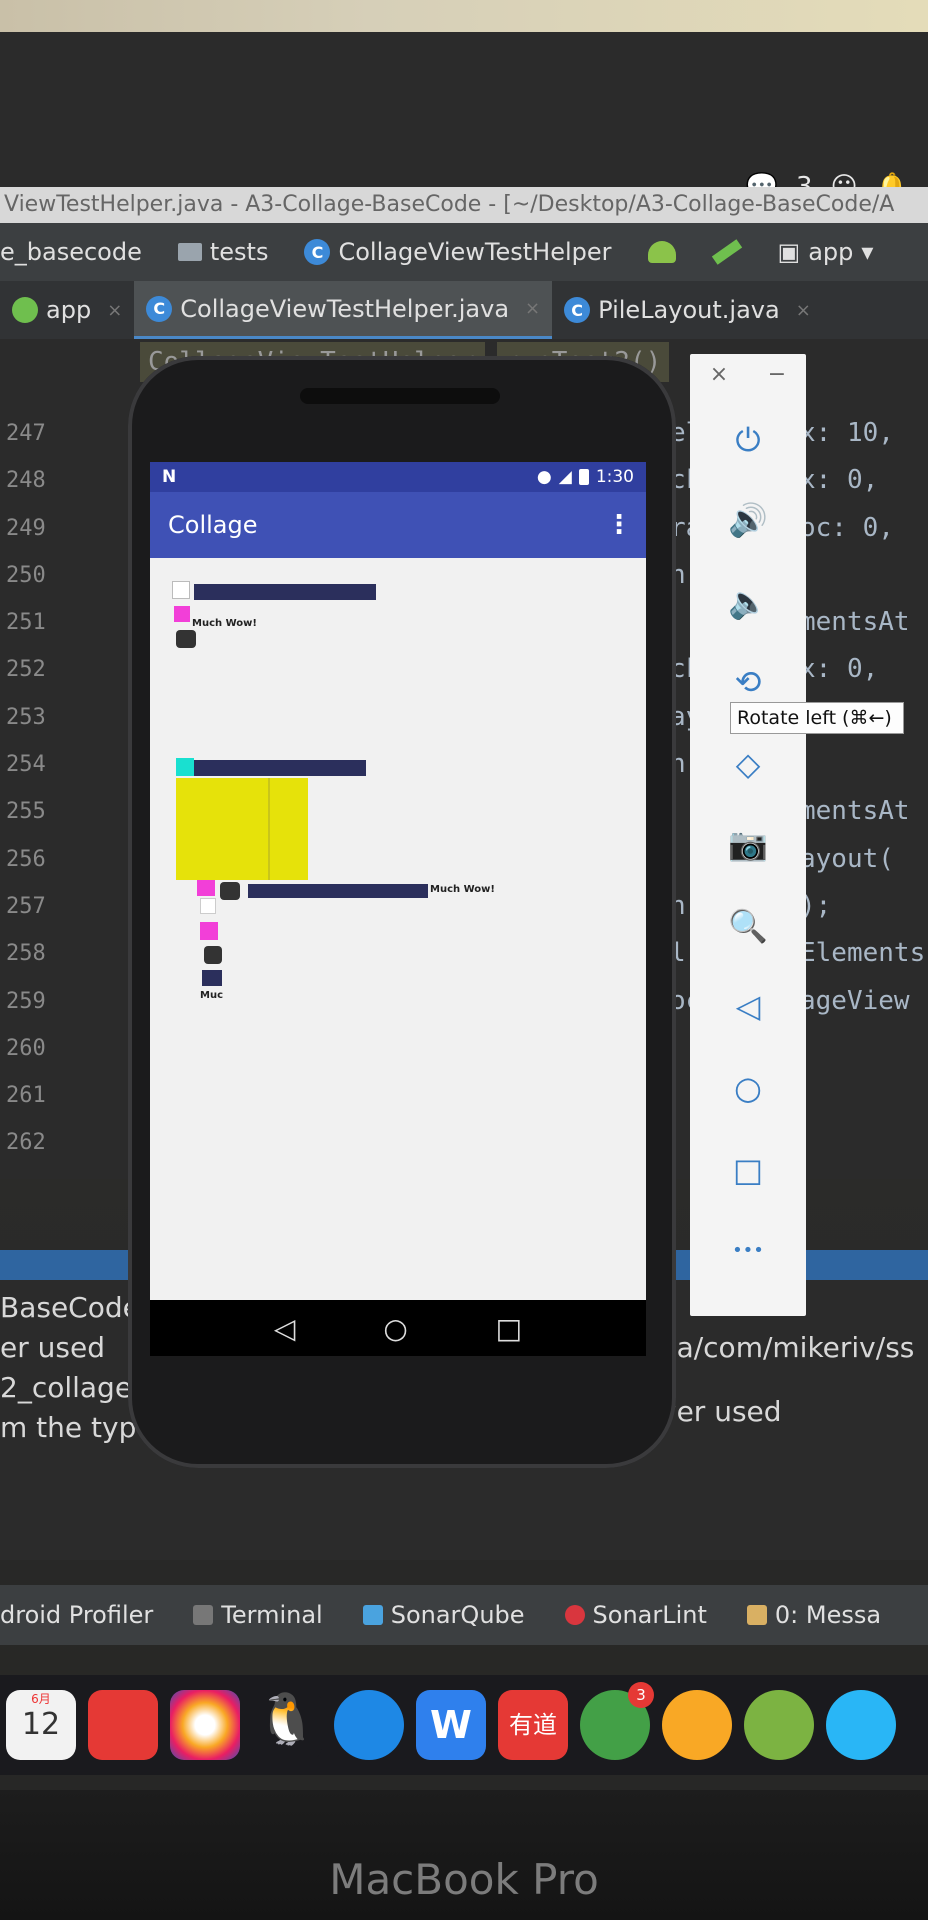  I want to click on nav-file: C CollageViewTestHelper, so click(458, 252).